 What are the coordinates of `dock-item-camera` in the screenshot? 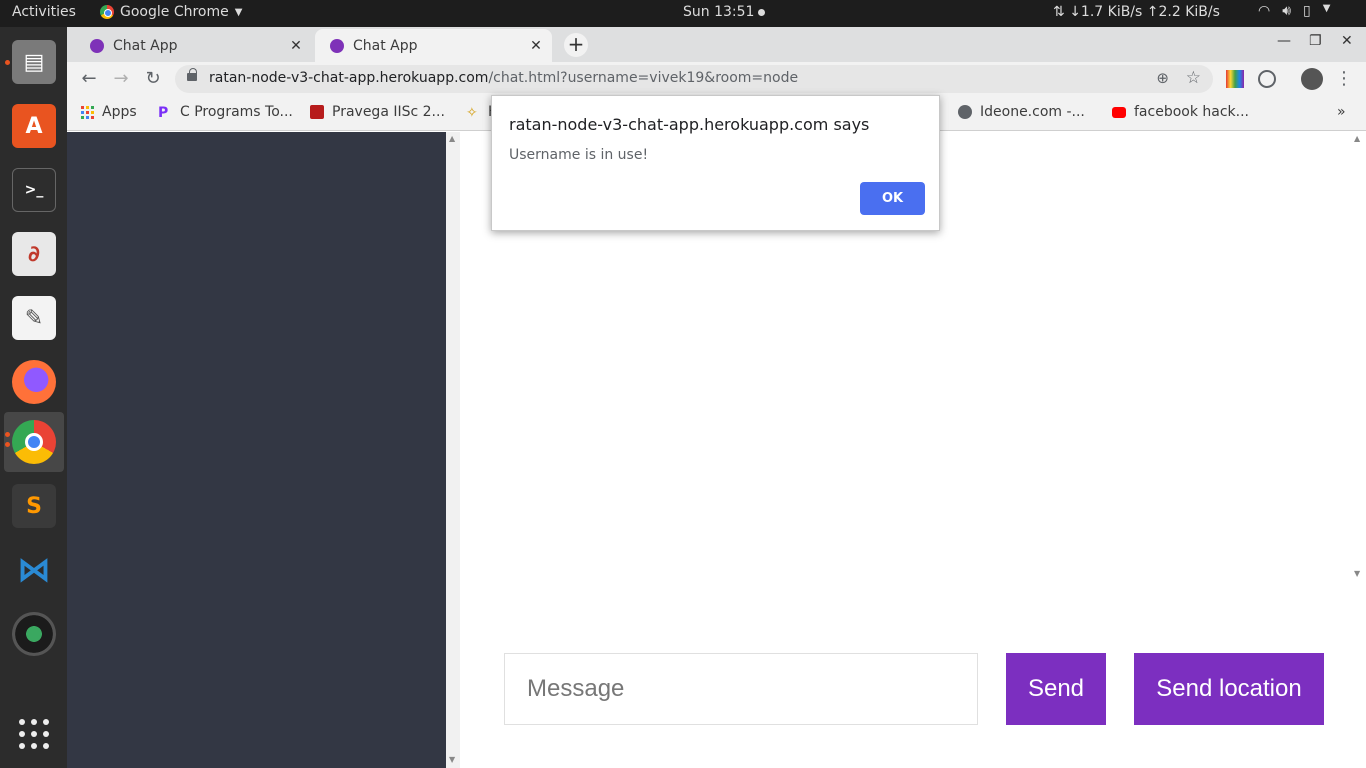 It's located at (34, 634).